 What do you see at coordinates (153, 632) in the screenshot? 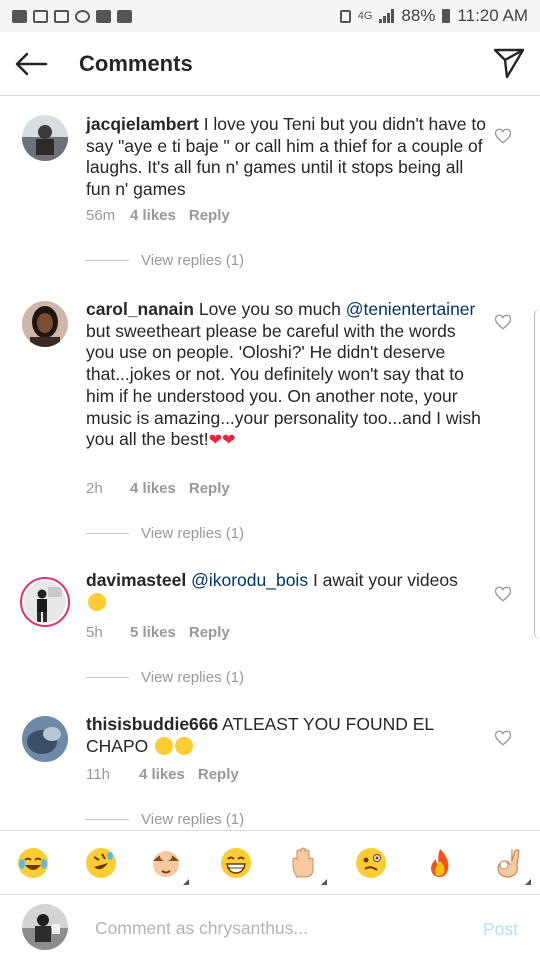
I see `comment-likes: 5 likes` at bounding box center [153, 632].